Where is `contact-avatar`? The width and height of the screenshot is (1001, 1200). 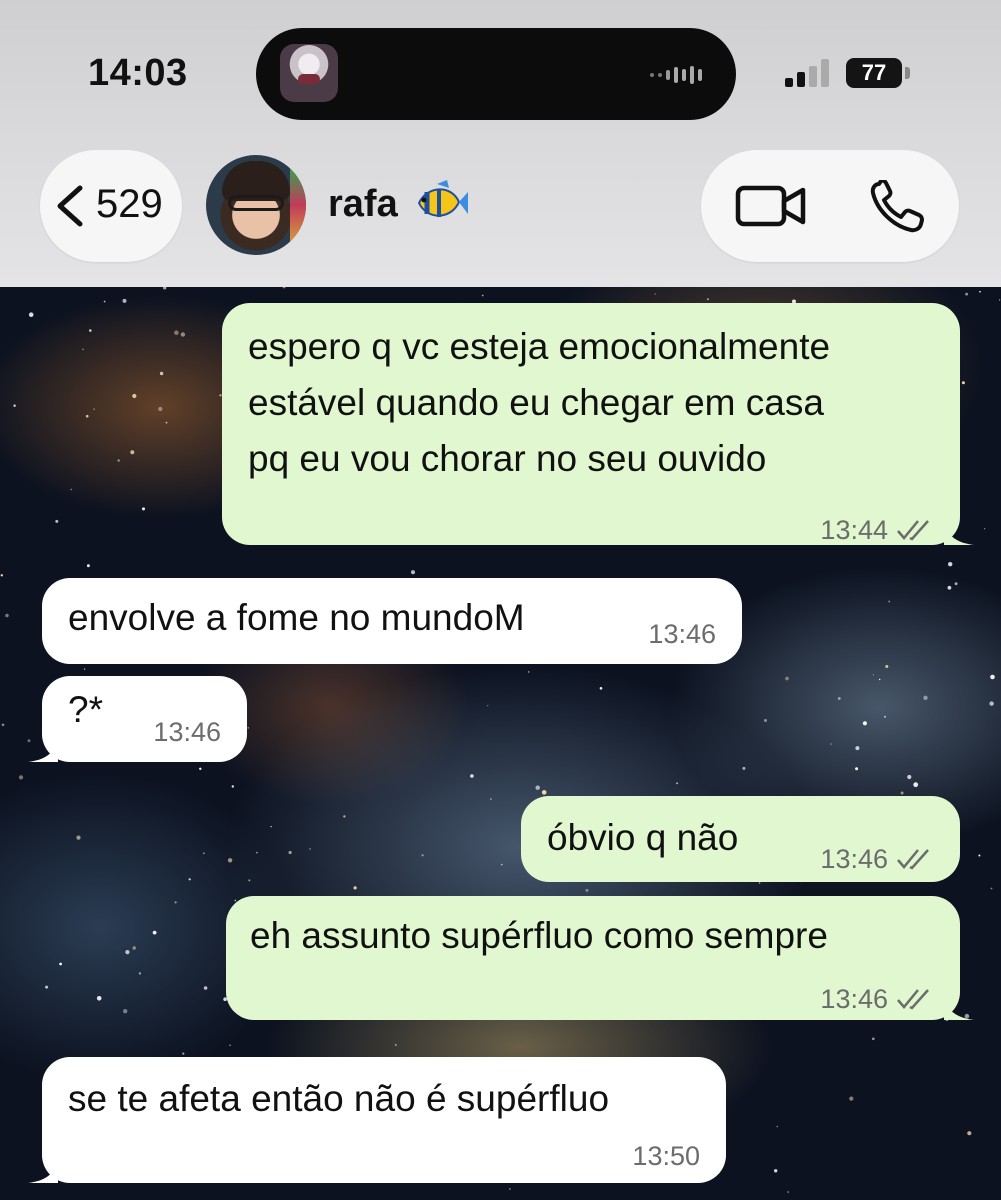 contact-avatar is located at coordinates (256, 205).